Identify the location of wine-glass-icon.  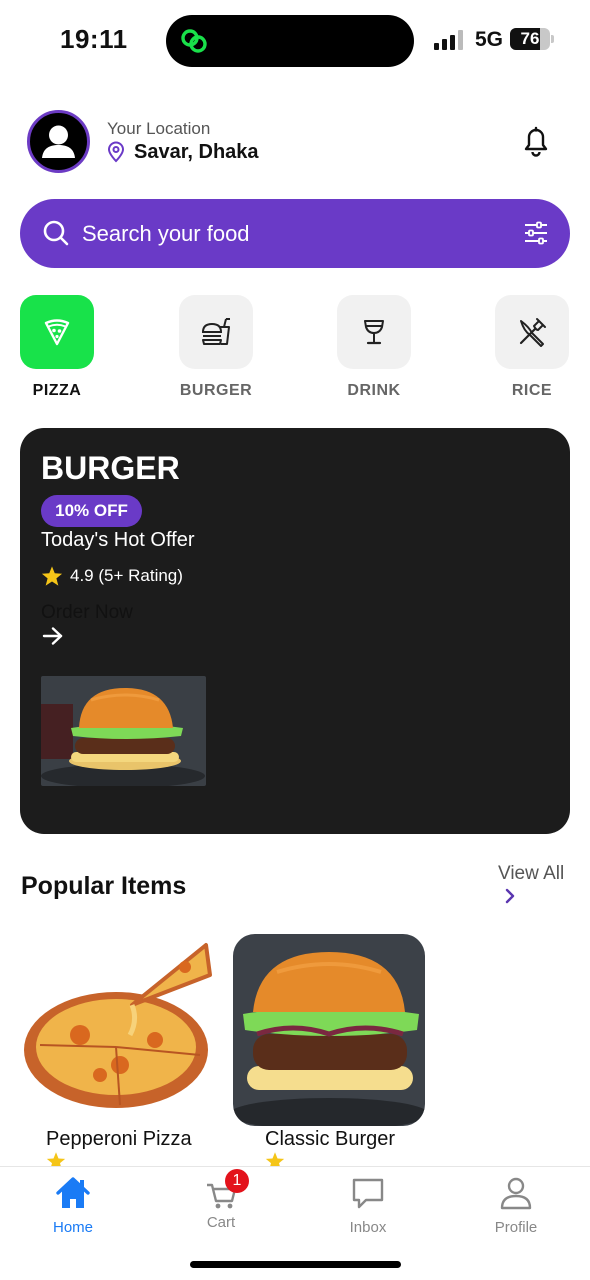
(374, 332).